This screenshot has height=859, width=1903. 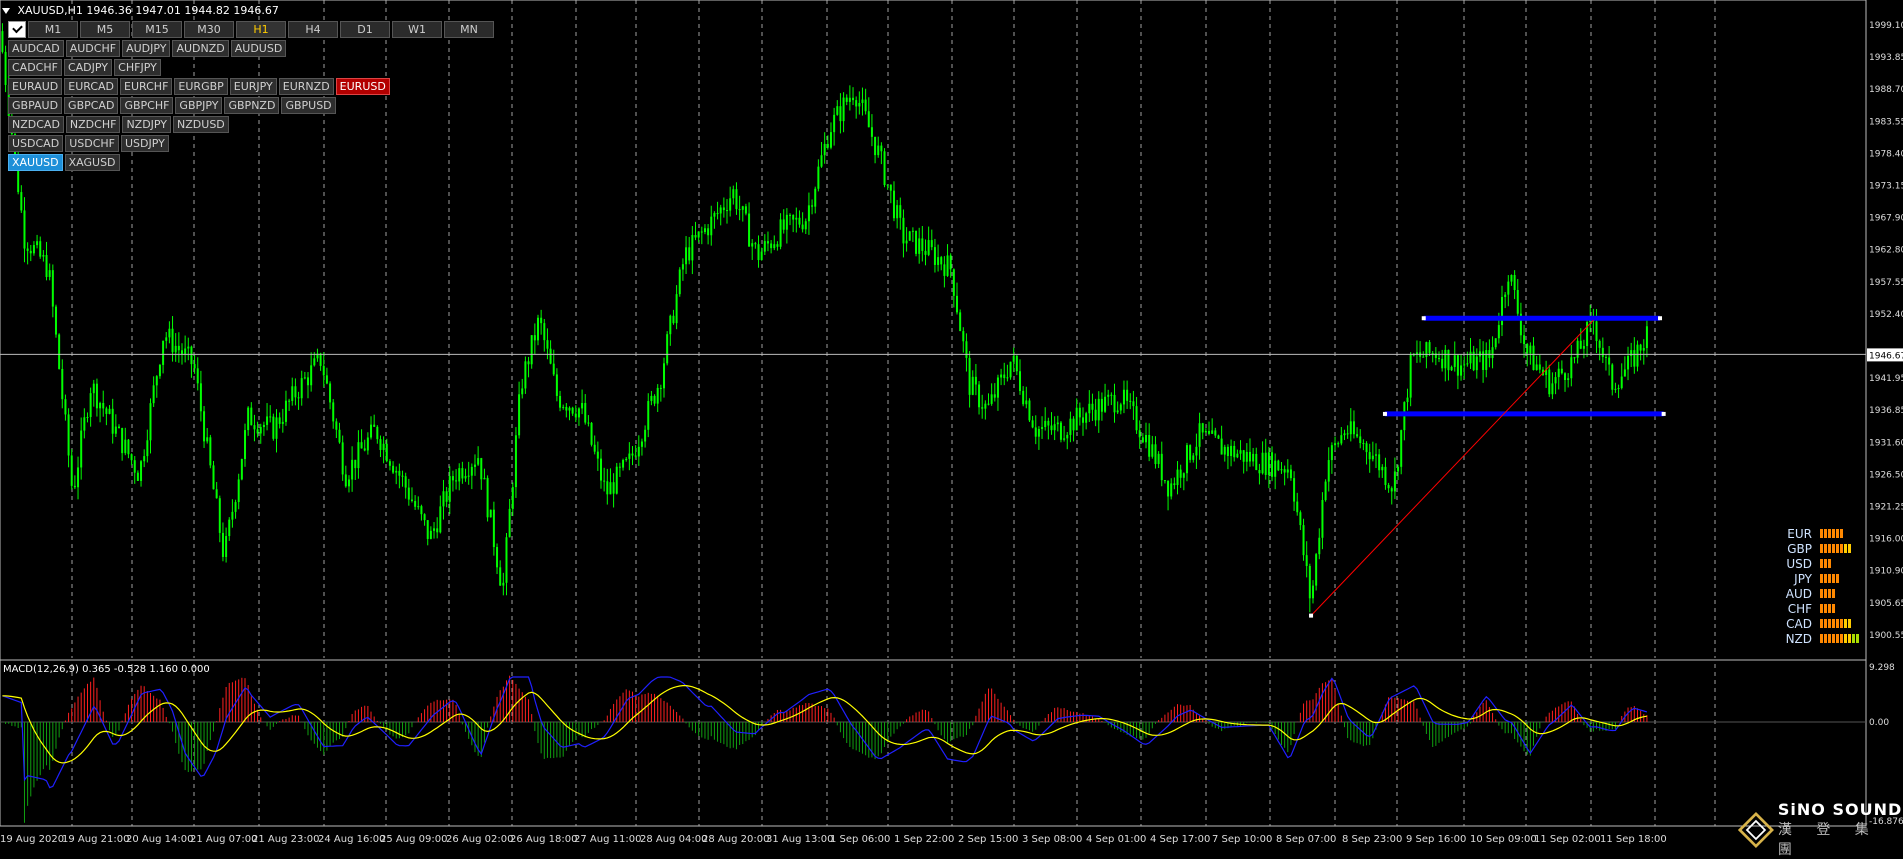 What do you see at coordinates (1840, 809) in the screenshot?
I see `logo-text: SiNO SOUND` at bounding box center [1840, 809].